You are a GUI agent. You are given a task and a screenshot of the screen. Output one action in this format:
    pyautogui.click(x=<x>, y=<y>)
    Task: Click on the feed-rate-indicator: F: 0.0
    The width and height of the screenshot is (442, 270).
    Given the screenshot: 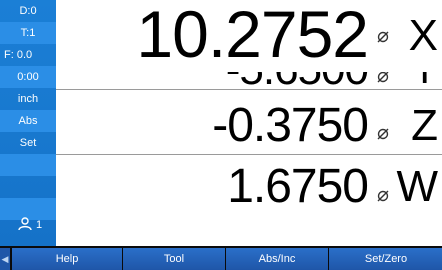 What is the action you would take?
    pyautogui.click(x=28, y=55)
    